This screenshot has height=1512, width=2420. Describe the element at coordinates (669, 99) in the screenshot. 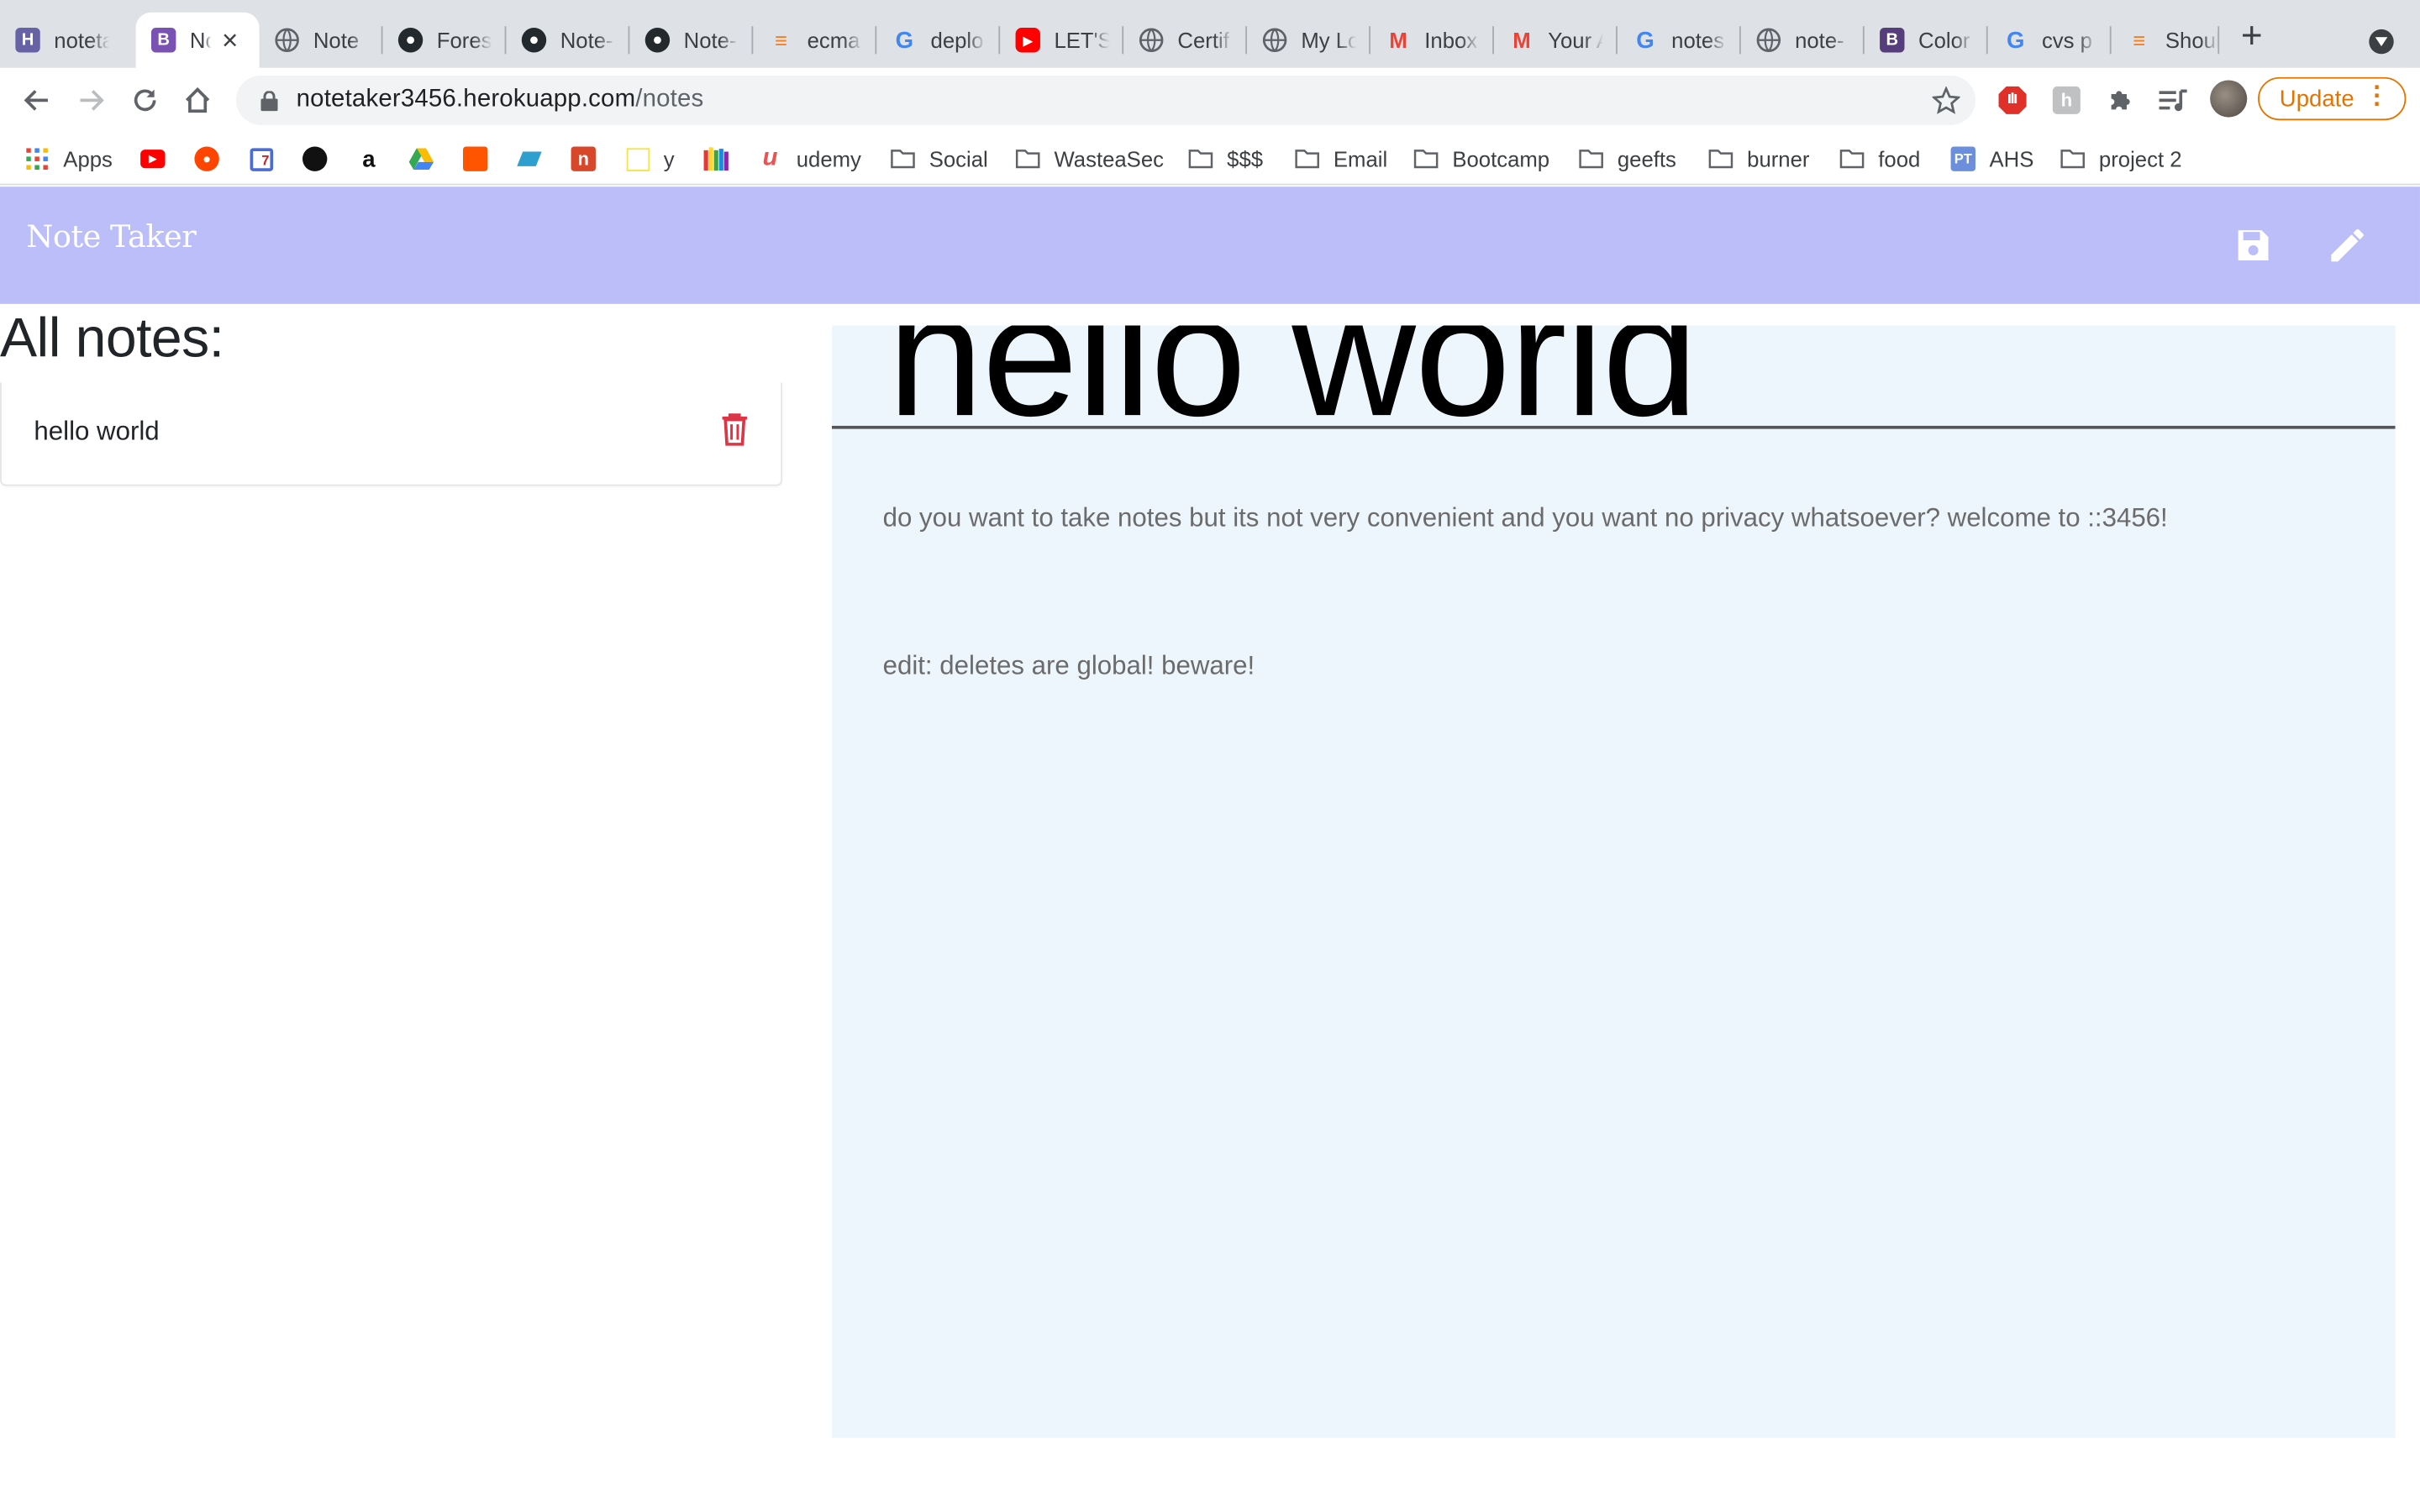

I see `url-path: /notes` at that location.